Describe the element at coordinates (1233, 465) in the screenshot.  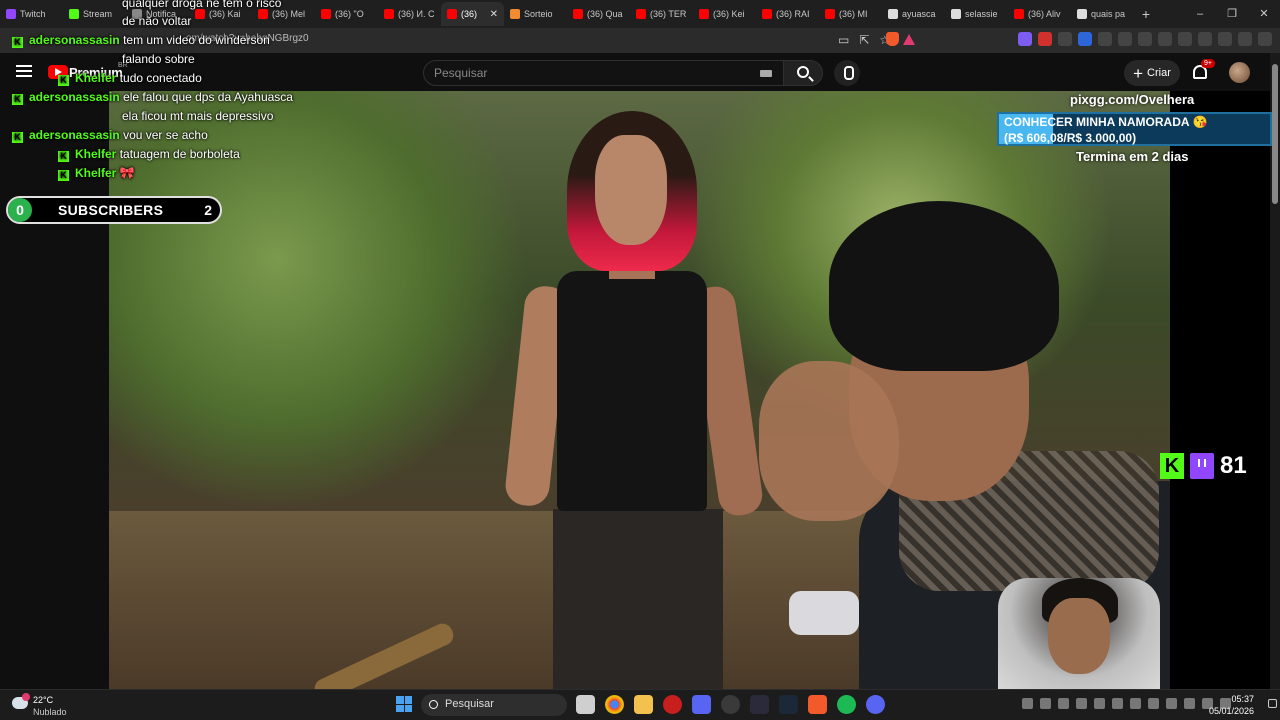
I see `viewer-count: 81` at that location.